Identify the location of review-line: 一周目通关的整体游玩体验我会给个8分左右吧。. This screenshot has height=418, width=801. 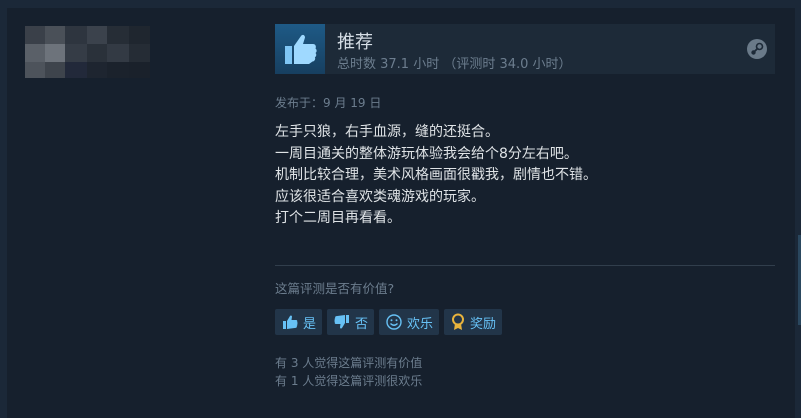
(426, 153).